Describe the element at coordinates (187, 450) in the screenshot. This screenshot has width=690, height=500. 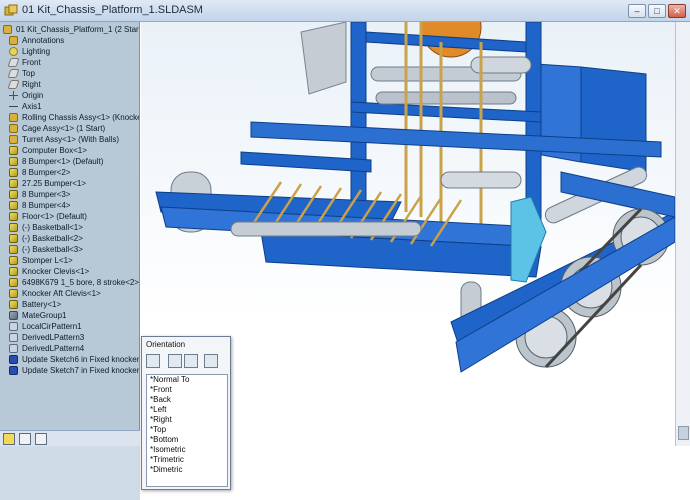
I see `orientation-item: *Isometric` at that location.